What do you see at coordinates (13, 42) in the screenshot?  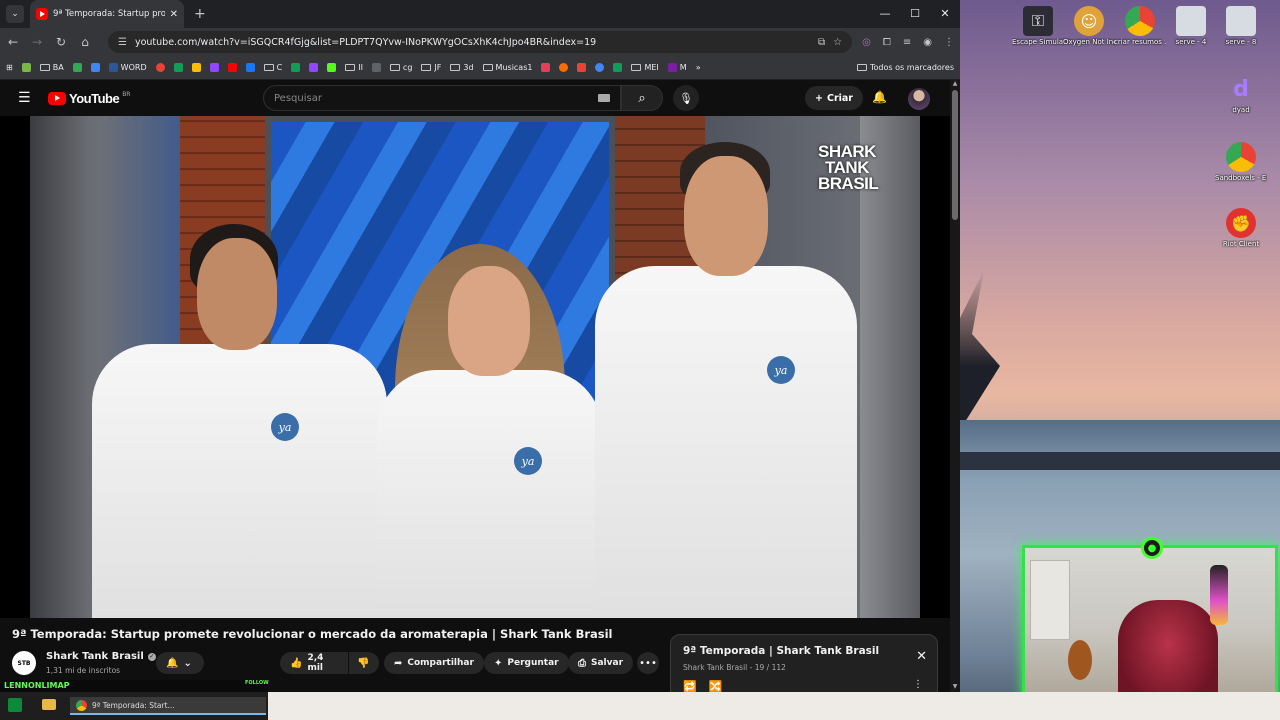 I see `back-arrow-icon: ←` at bounding box center [13, 42].